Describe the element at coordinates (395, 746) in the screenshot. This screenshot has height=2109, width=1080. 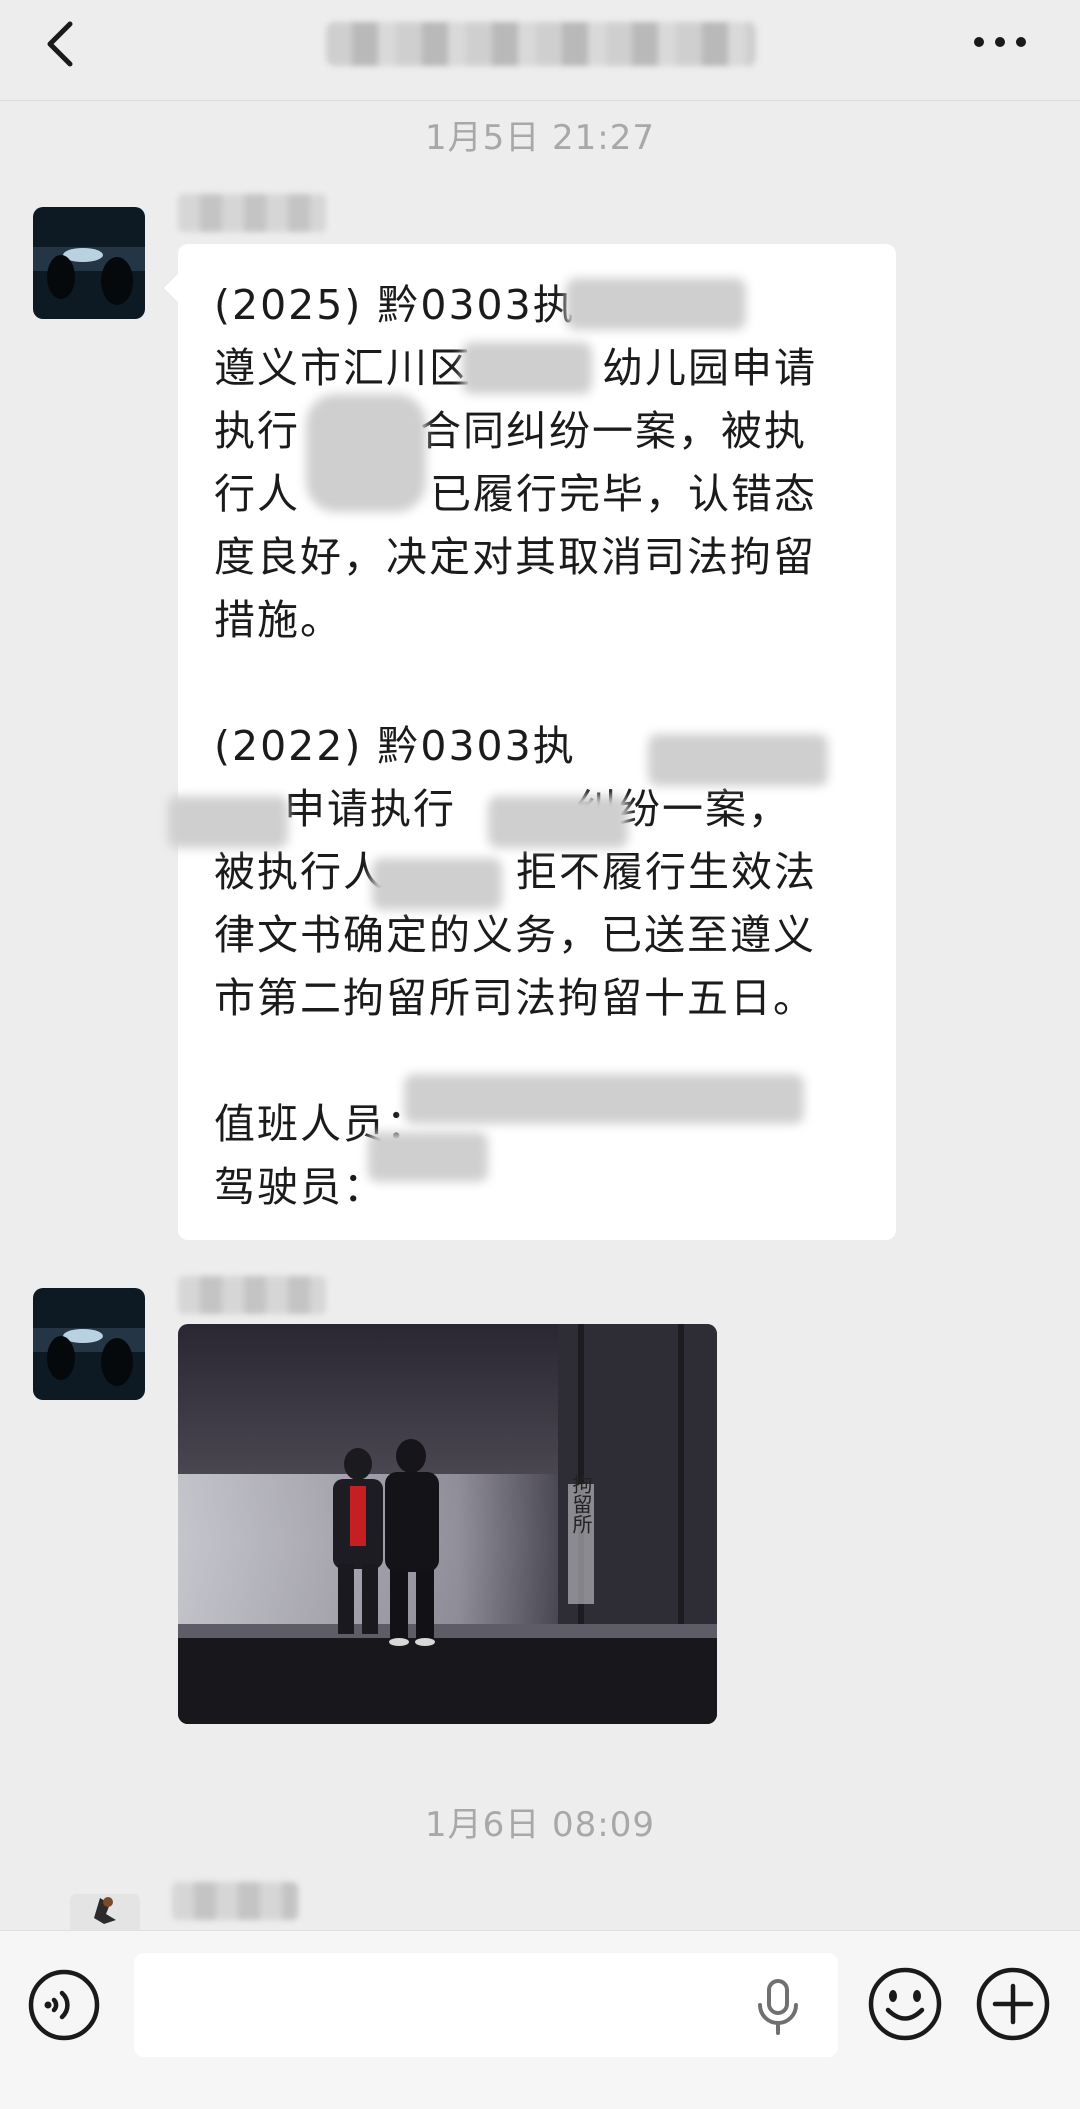
I see `message-text: (2022) 黔0303执` at that location.